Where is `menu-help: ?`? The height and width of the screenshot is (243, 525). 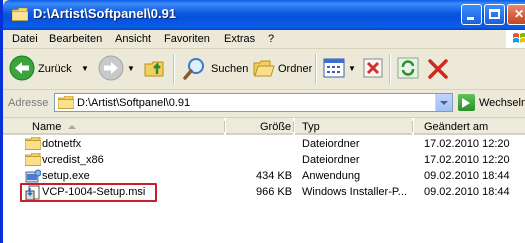
menu-help: ? is located at coordinates (271, 39).